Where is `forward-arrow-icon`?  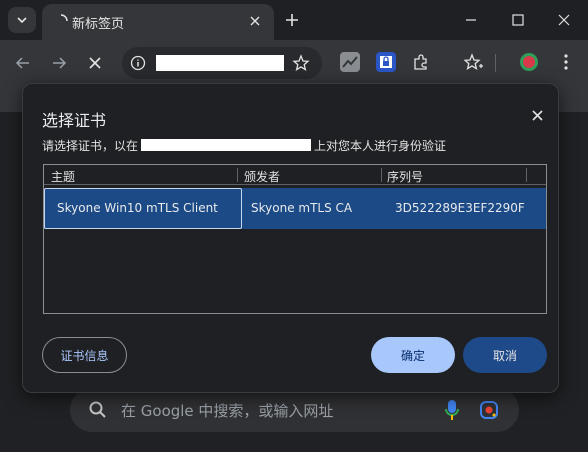 forward-arrow-icon is located at coordinates (59, 63).